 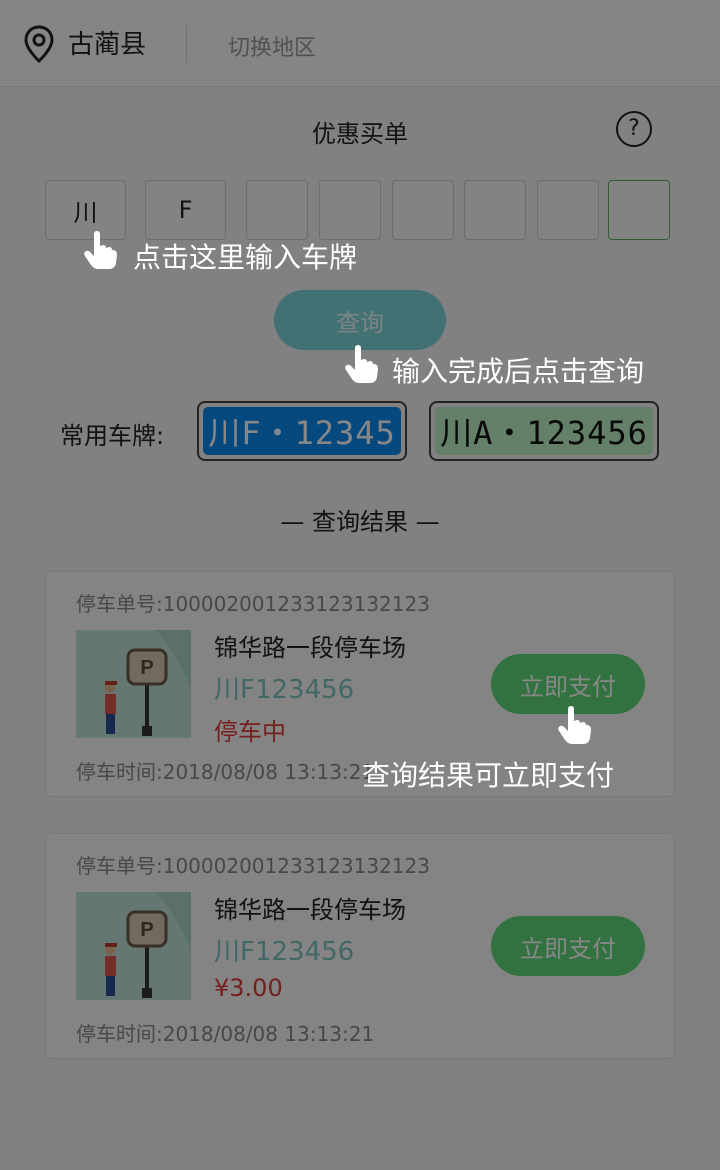 I want to click on parking-status: 停车中, so click(x=250, y=732).